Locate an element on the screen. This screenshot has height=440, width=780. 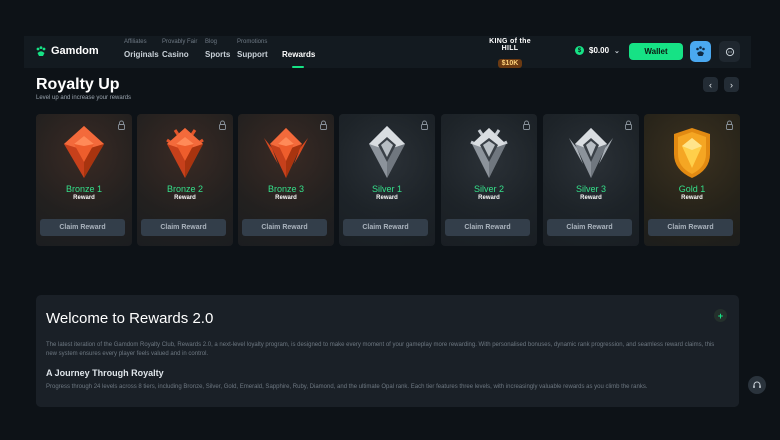
chat-icon is located at coordinates (729, 51).